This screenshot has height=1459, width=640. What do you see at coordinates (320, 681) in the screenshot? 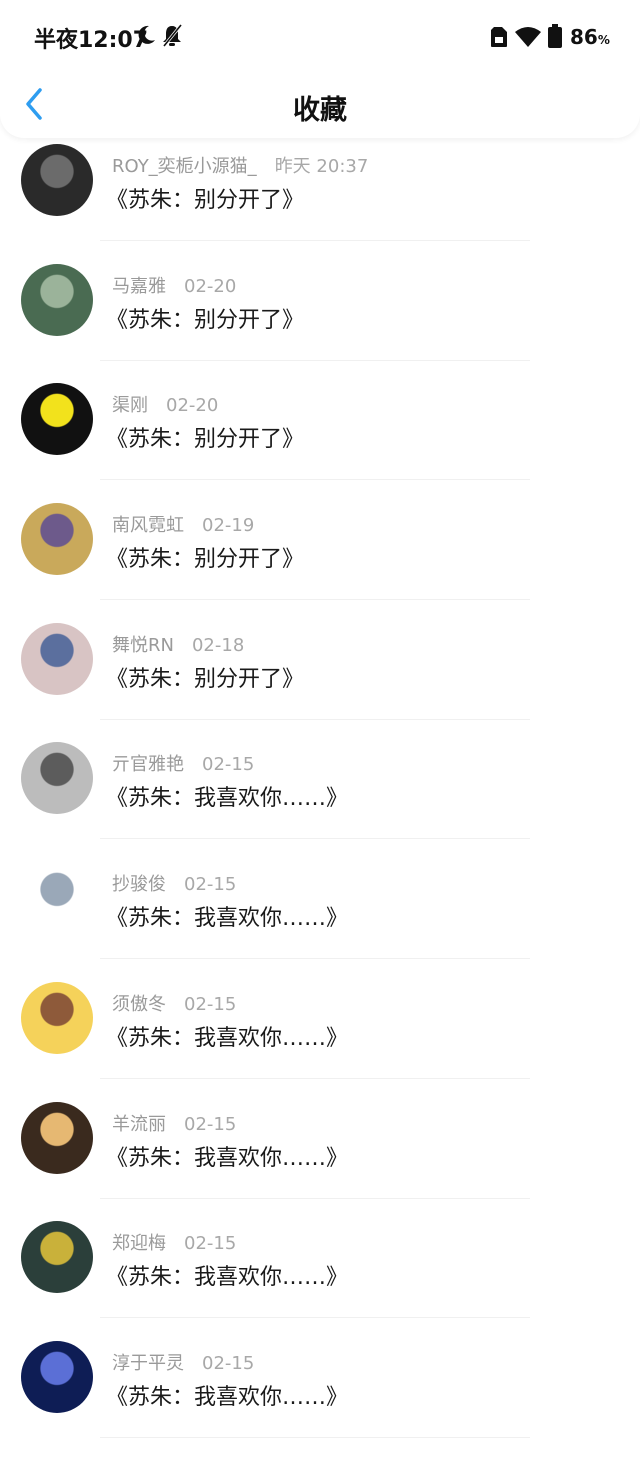
I see `list-item: 舞悦RN 02-18 《苏朱：别分开了》` at bounding box center [320, 681].